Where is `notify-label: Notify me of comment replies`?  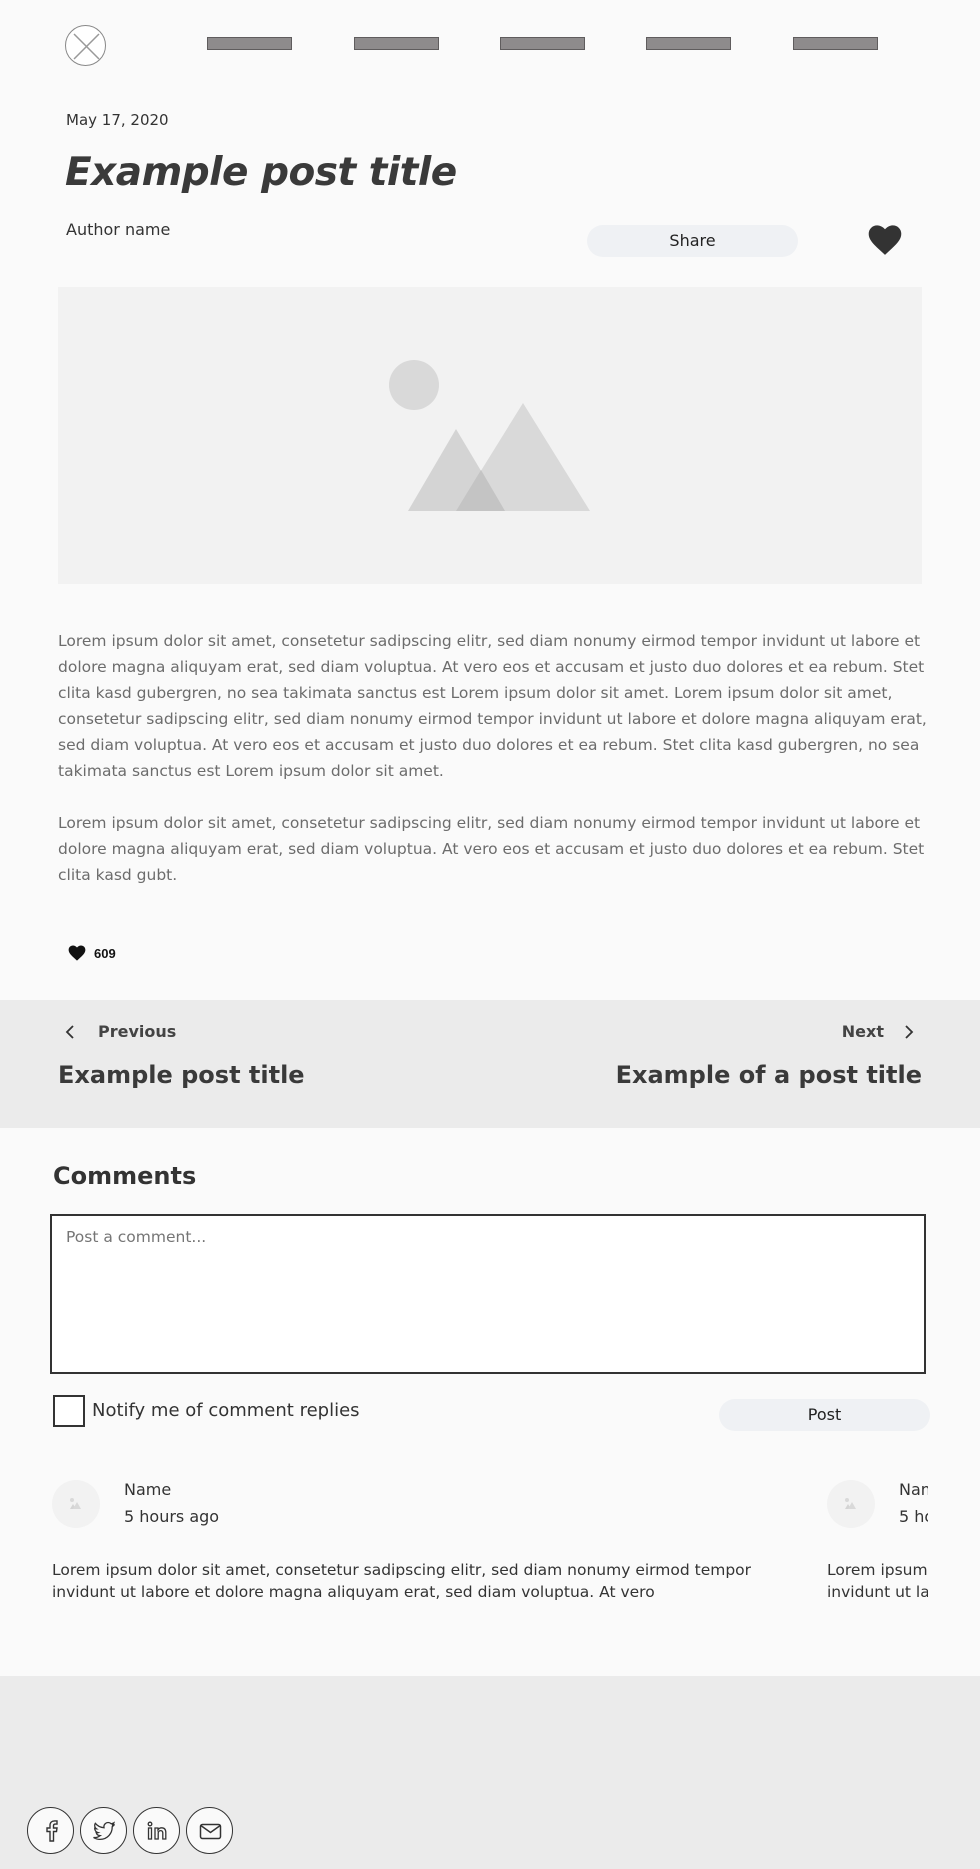
notify-label: Notify me of comment replies is located at coordinates (226, 1410).